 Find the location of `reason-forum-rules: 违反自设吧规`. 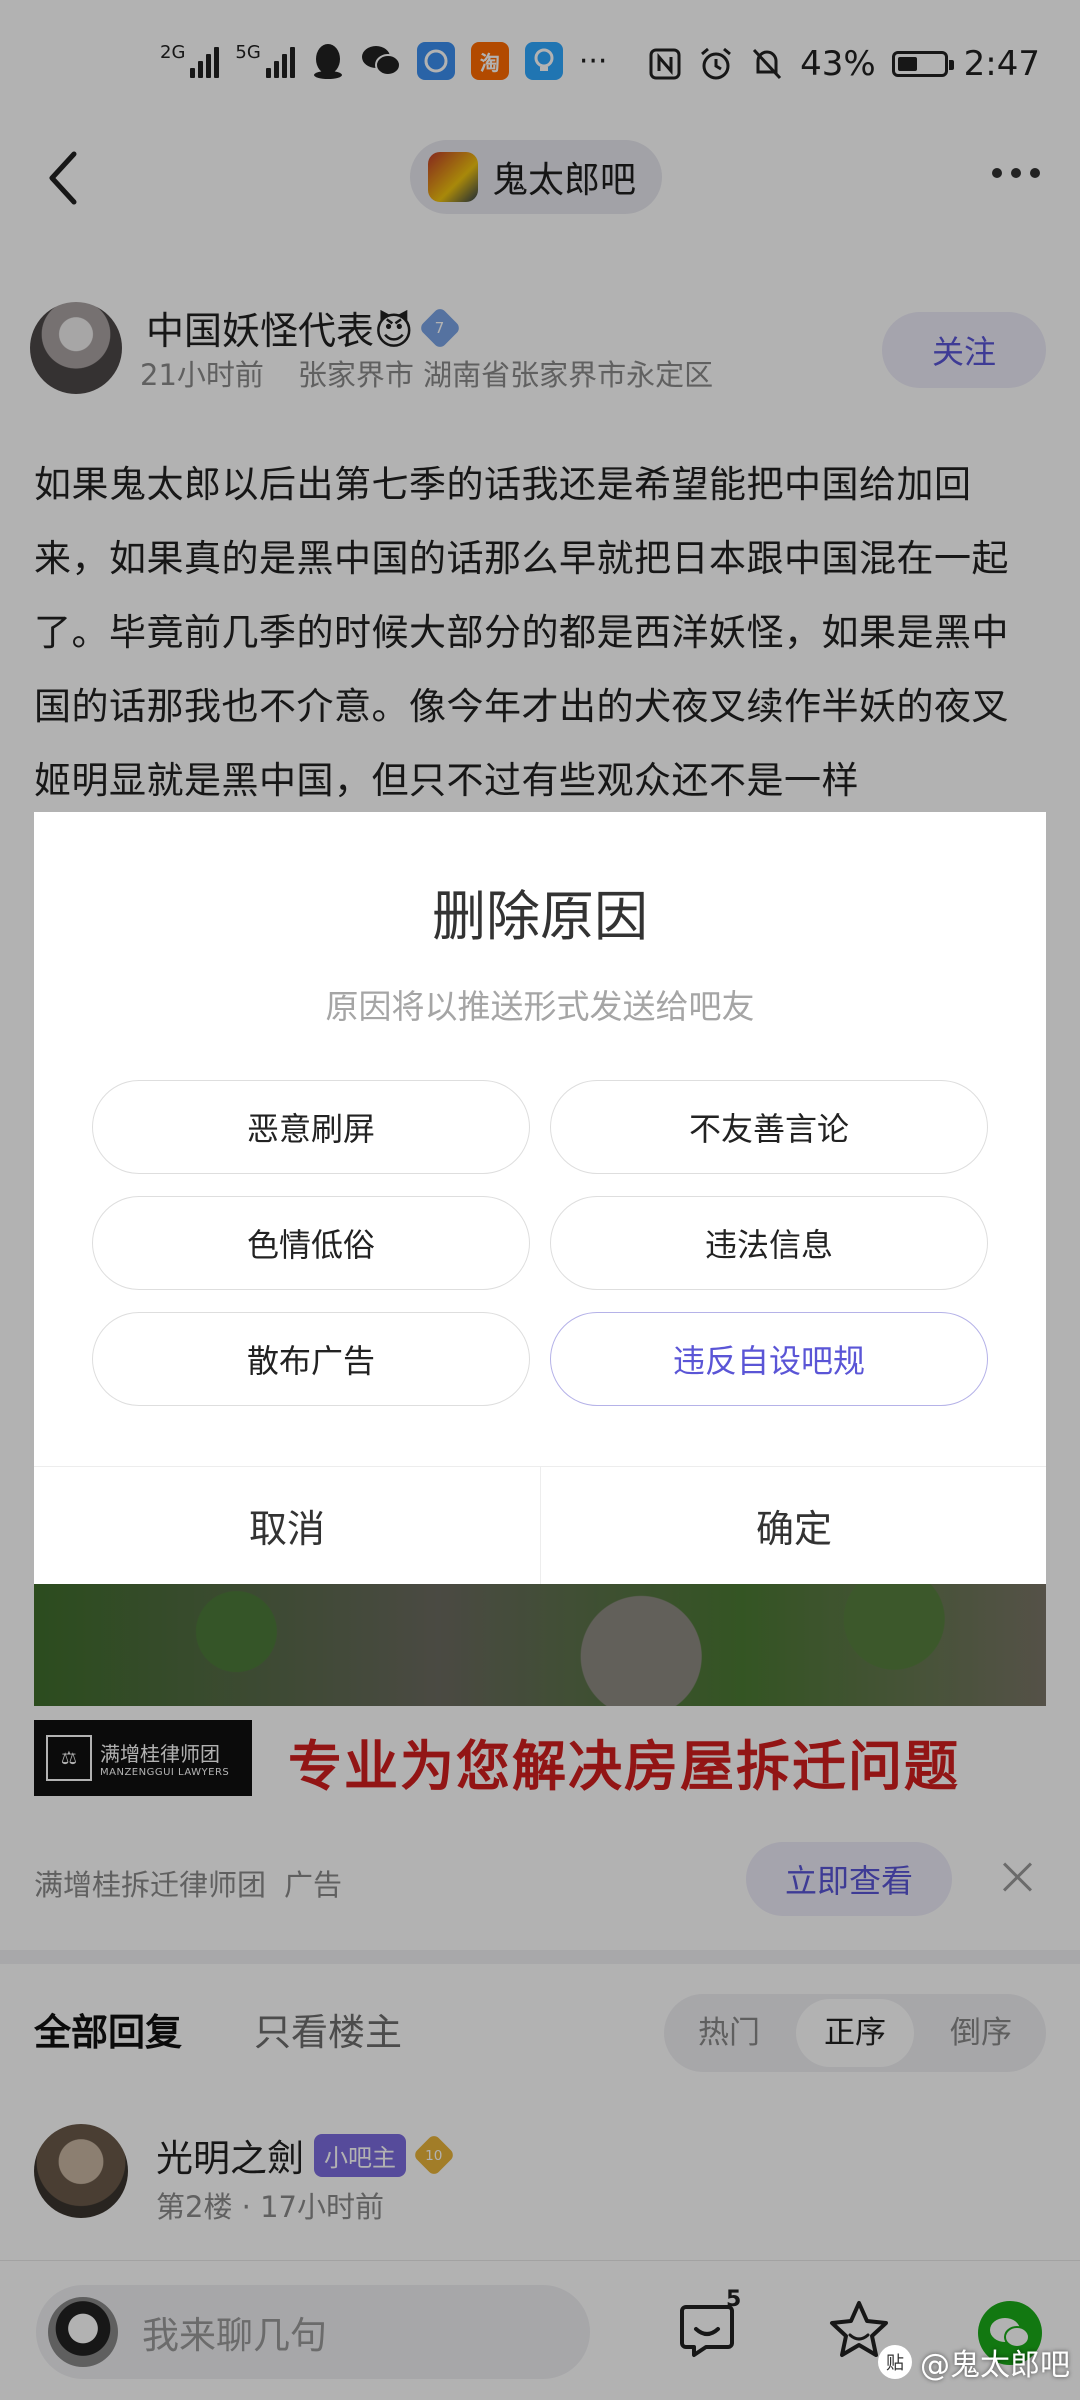

reason-forum-rules: 违反自设吧规 is located at coordinates (769, 1359).